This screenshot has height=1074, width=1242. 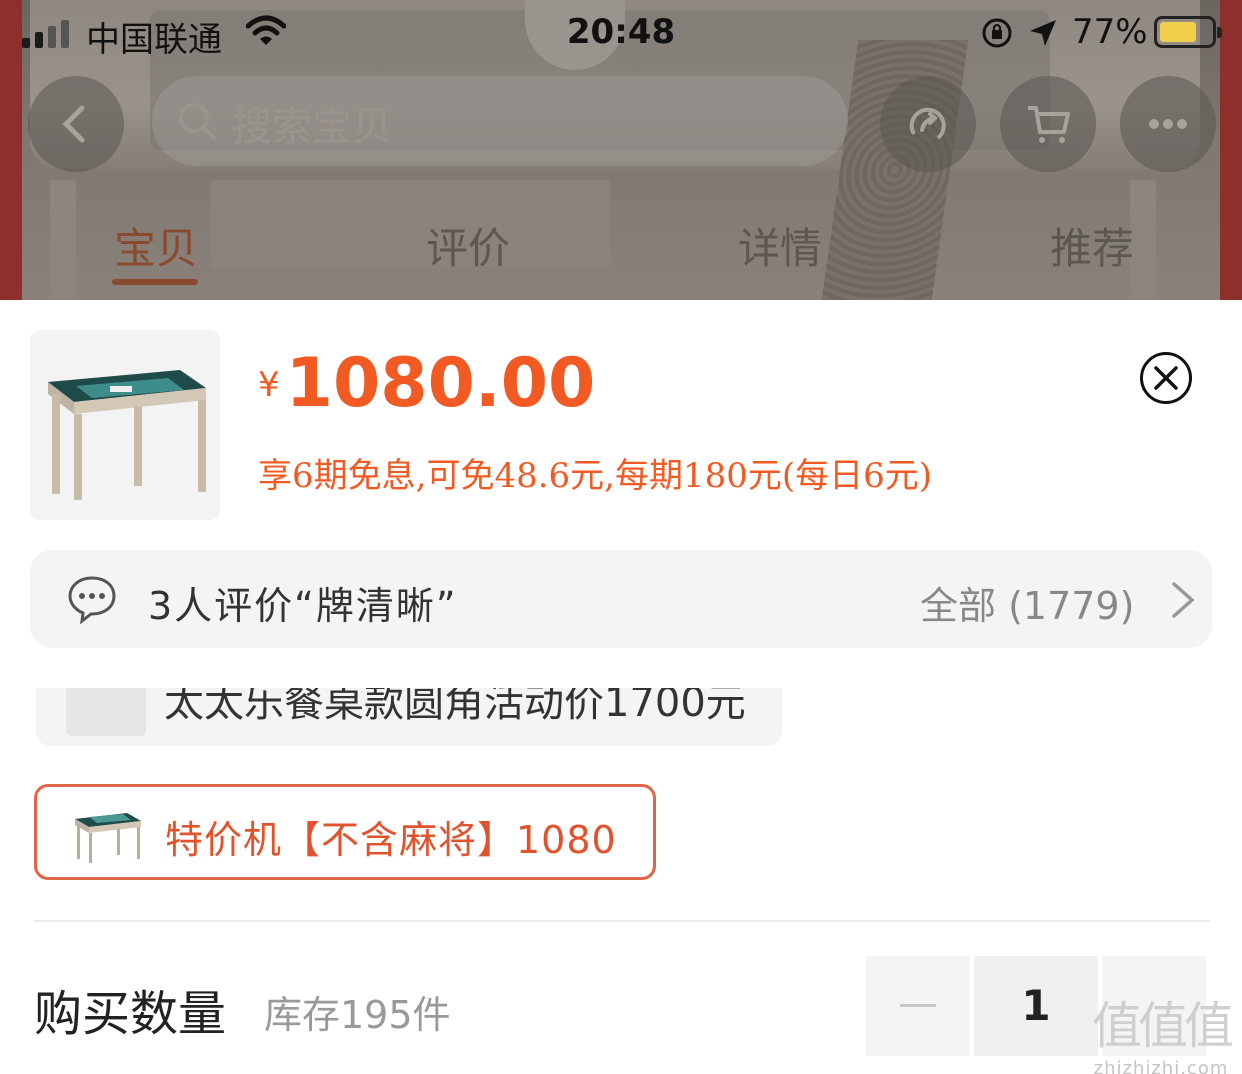 What do you see at coordinates (621, 33) in the screenshot?
I see `status-bar: 中国联通 20:48 77%` at bounding box center [621, 33].